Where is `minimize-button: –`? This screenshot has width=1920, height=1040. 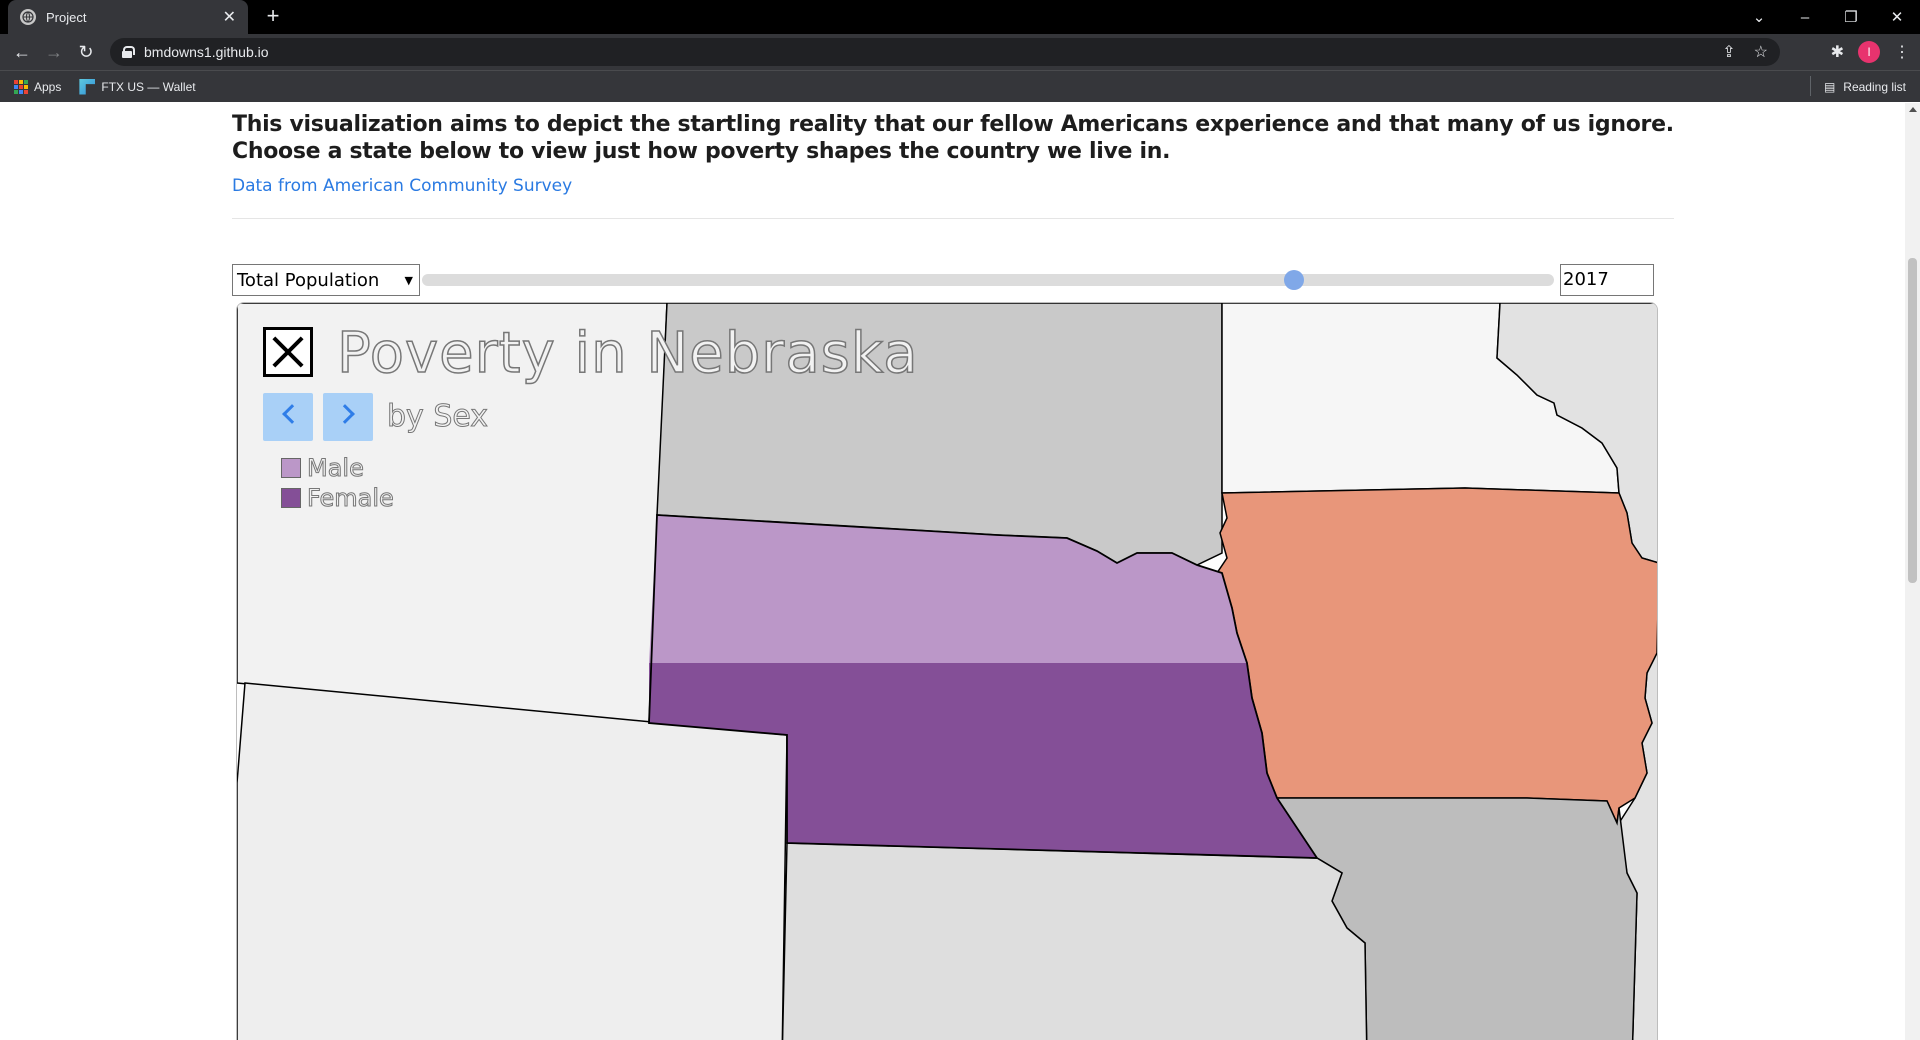
minimize-button: – is located at coordinates (1805, 17).